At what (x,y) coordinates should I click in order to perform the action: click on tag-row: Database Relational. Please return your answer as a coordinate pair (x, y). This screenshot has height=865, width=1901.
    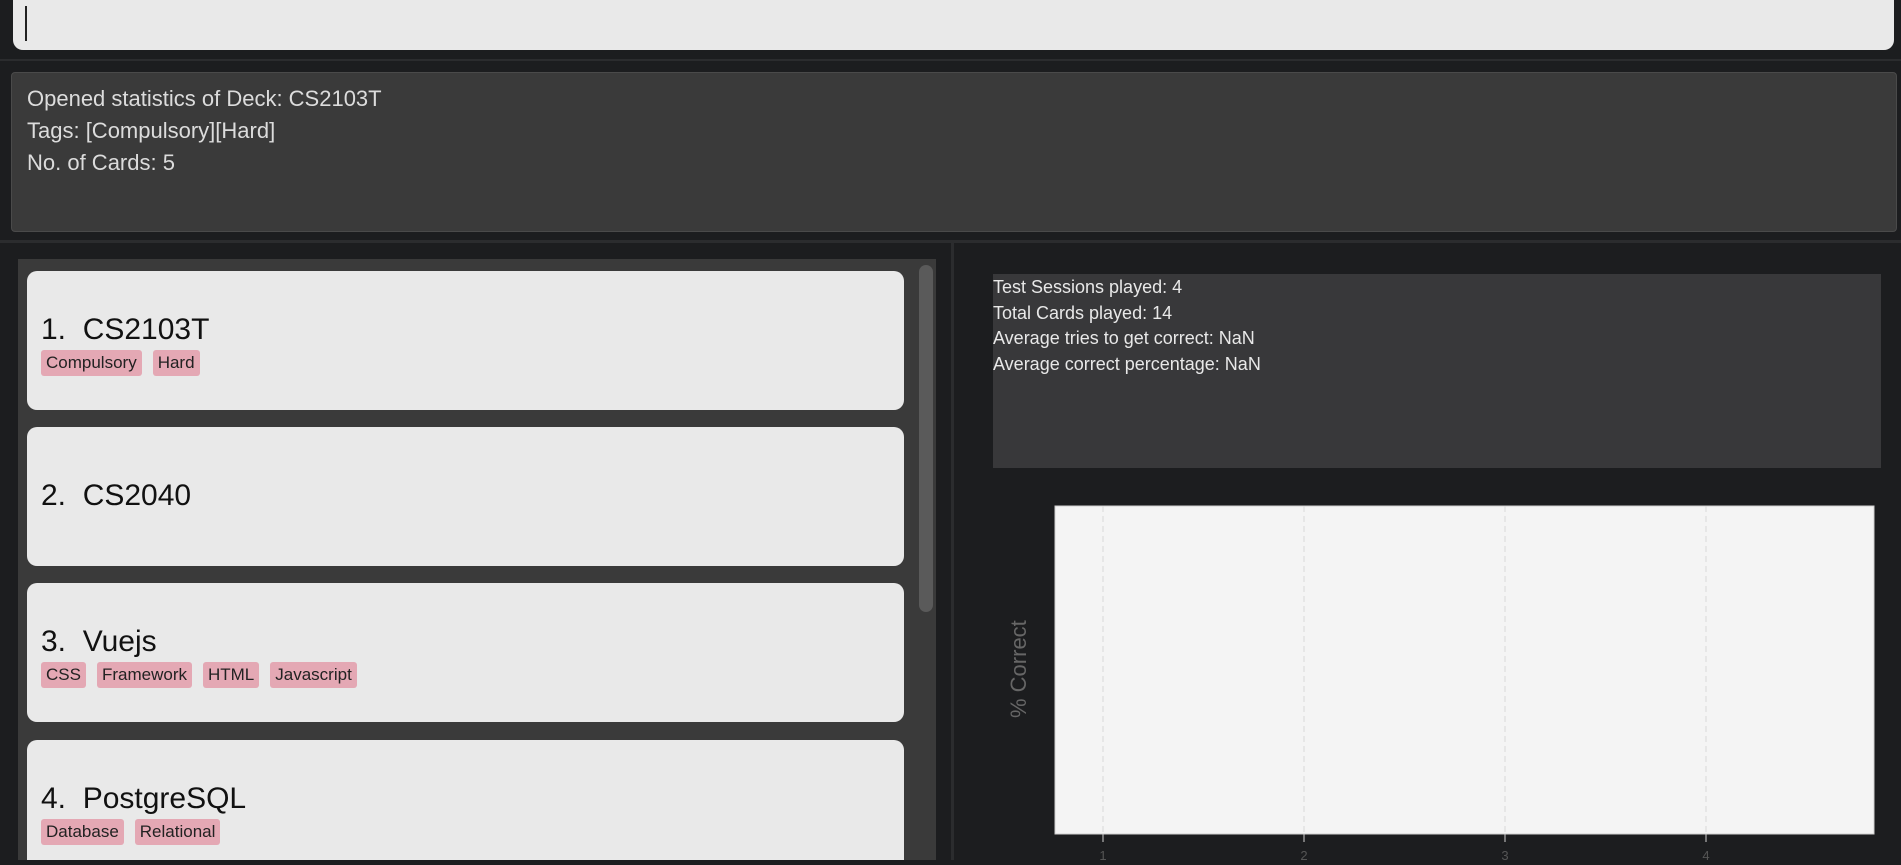
    Looking at the image, I should click on (131, 832).